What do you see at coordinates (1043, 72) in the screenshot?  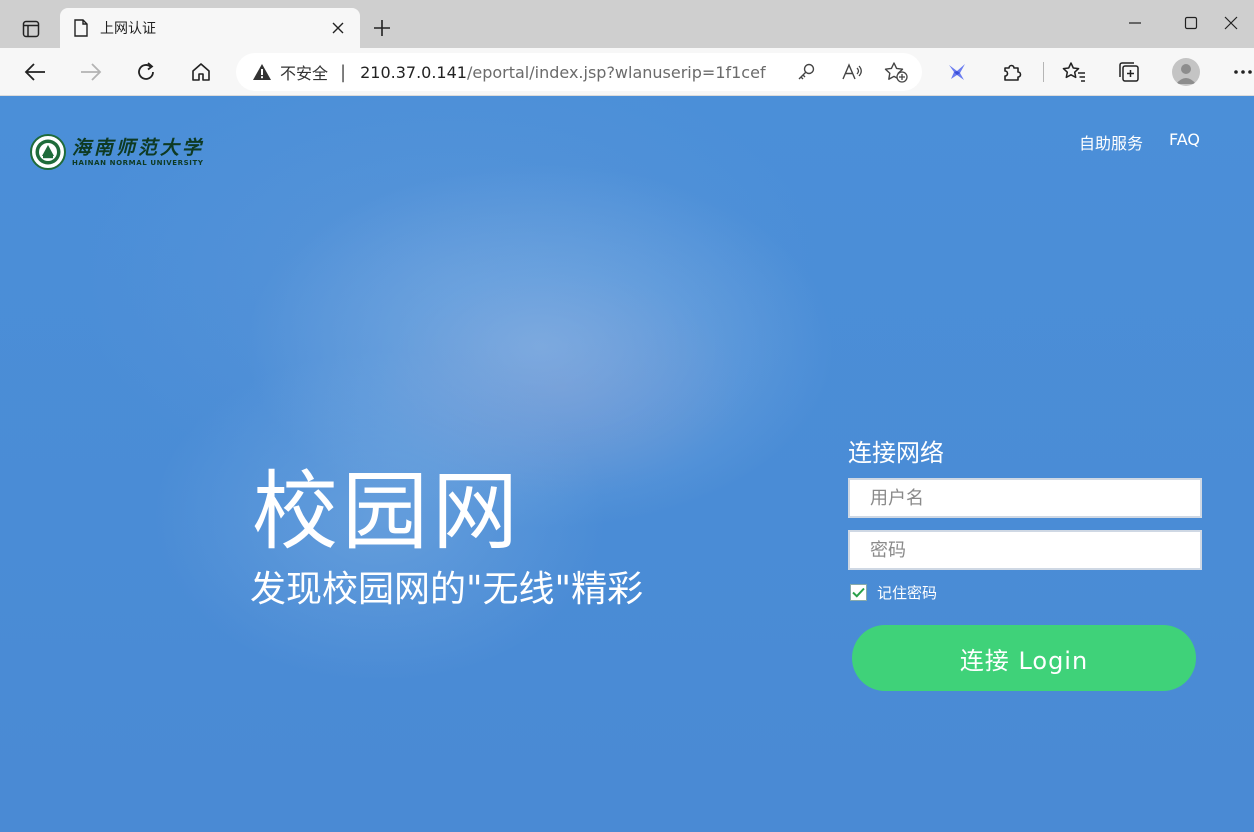 I see `toolbar-divider` at bounding box center [1043, 72].